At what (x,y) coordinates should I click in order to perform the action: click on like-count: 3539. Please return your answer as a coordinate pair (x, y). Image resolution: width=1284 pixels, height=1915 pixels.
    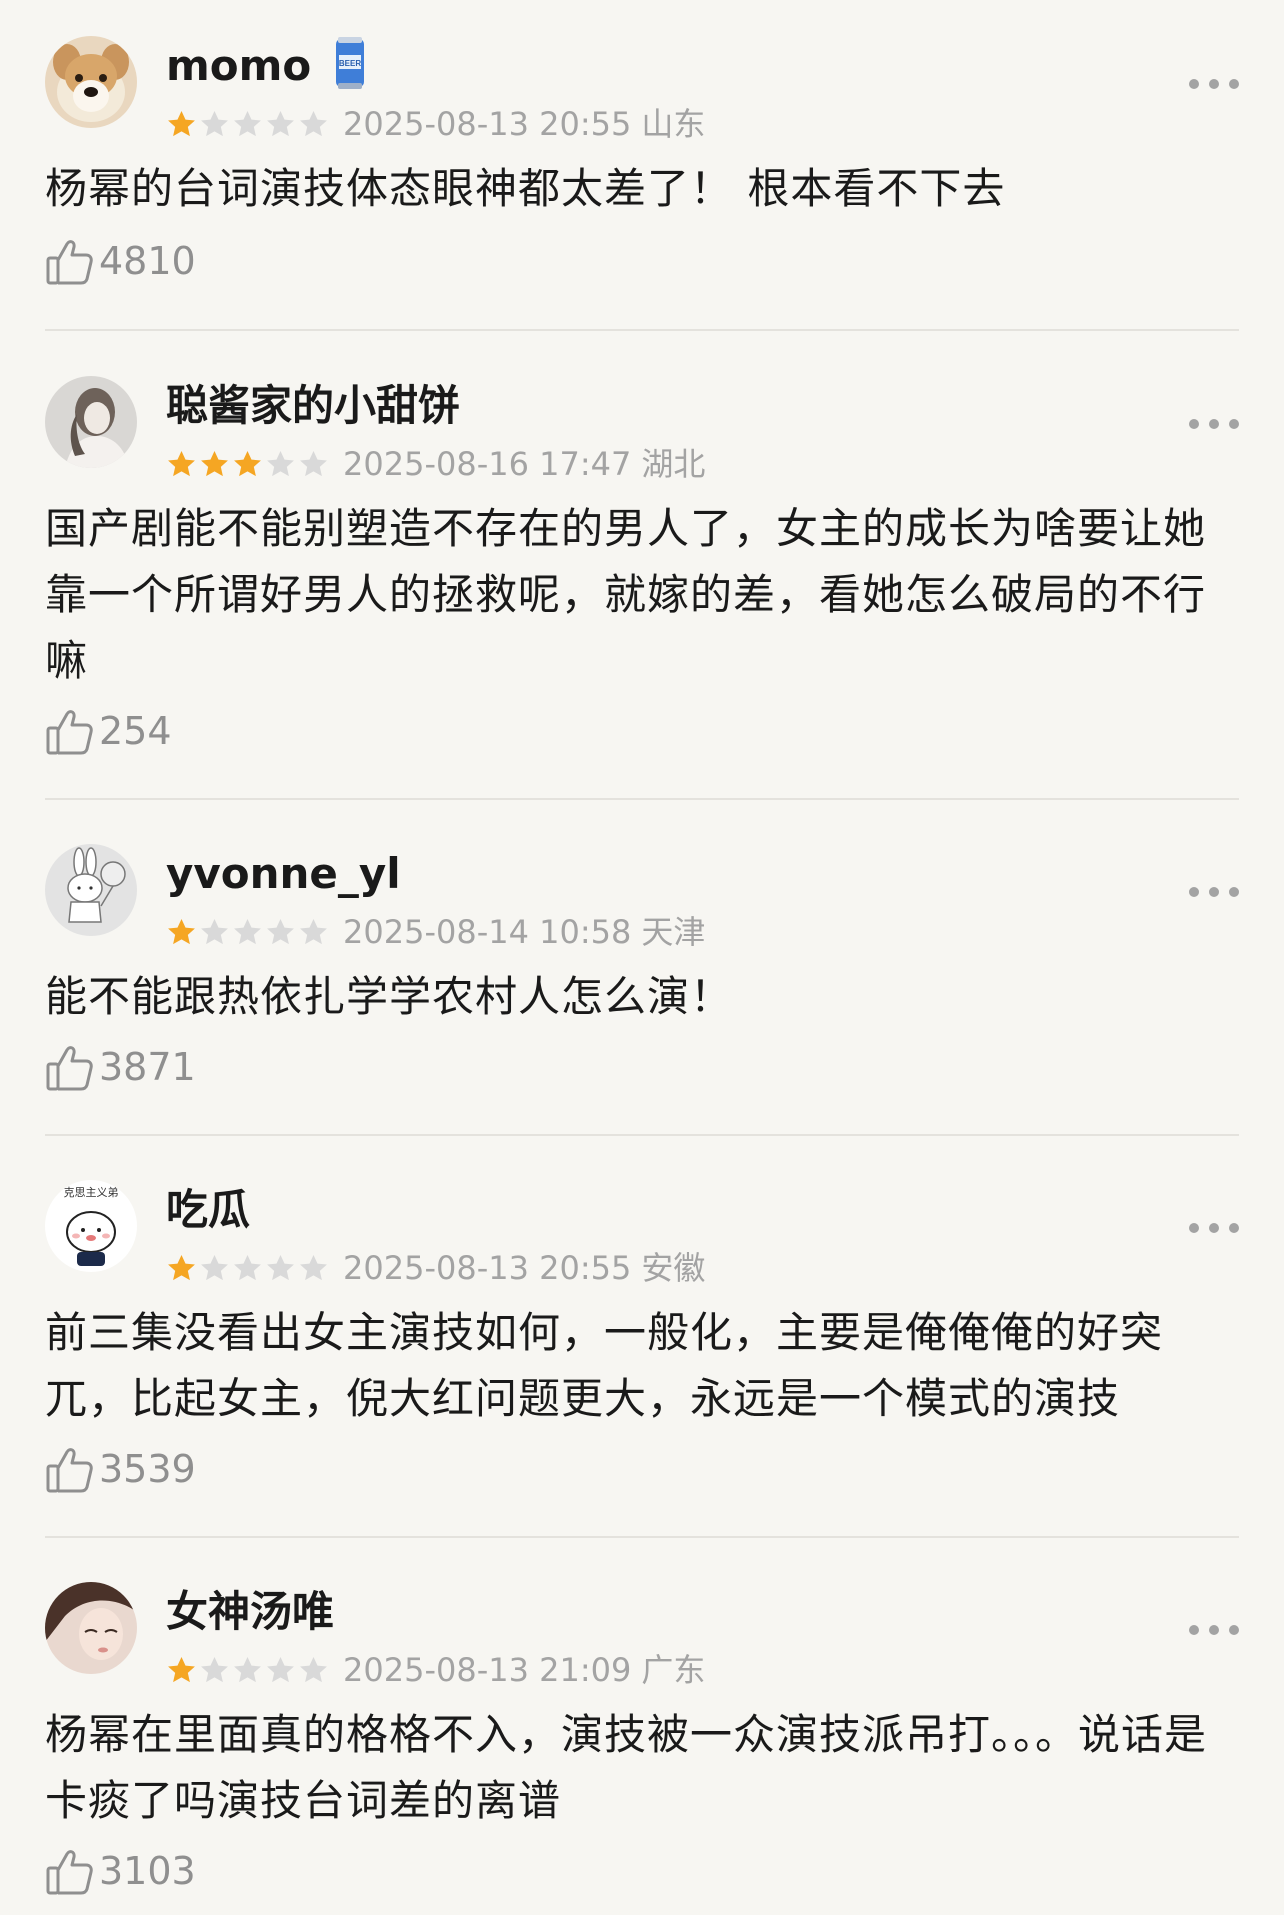
    Looking at the image, I should click on (147, 1469).